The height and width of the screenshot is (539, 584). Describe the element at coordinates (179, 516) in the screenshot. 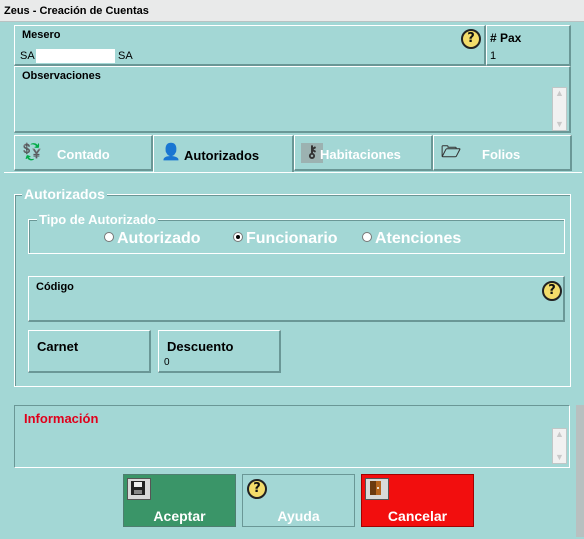

I see `aceptar-label: Aceptar` at that location.